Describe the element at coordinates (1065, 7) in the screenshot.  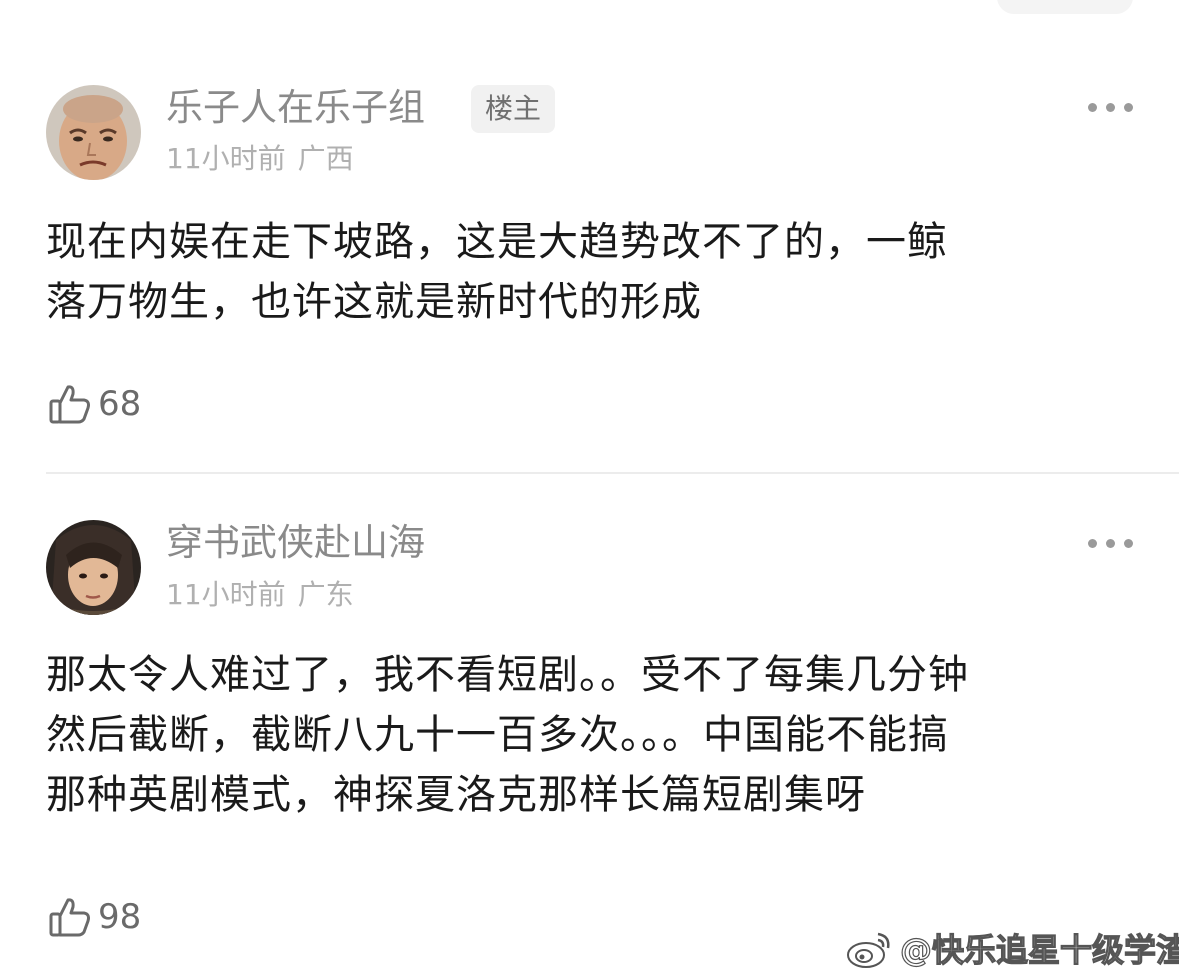
I see `top-action-pill` at that location.